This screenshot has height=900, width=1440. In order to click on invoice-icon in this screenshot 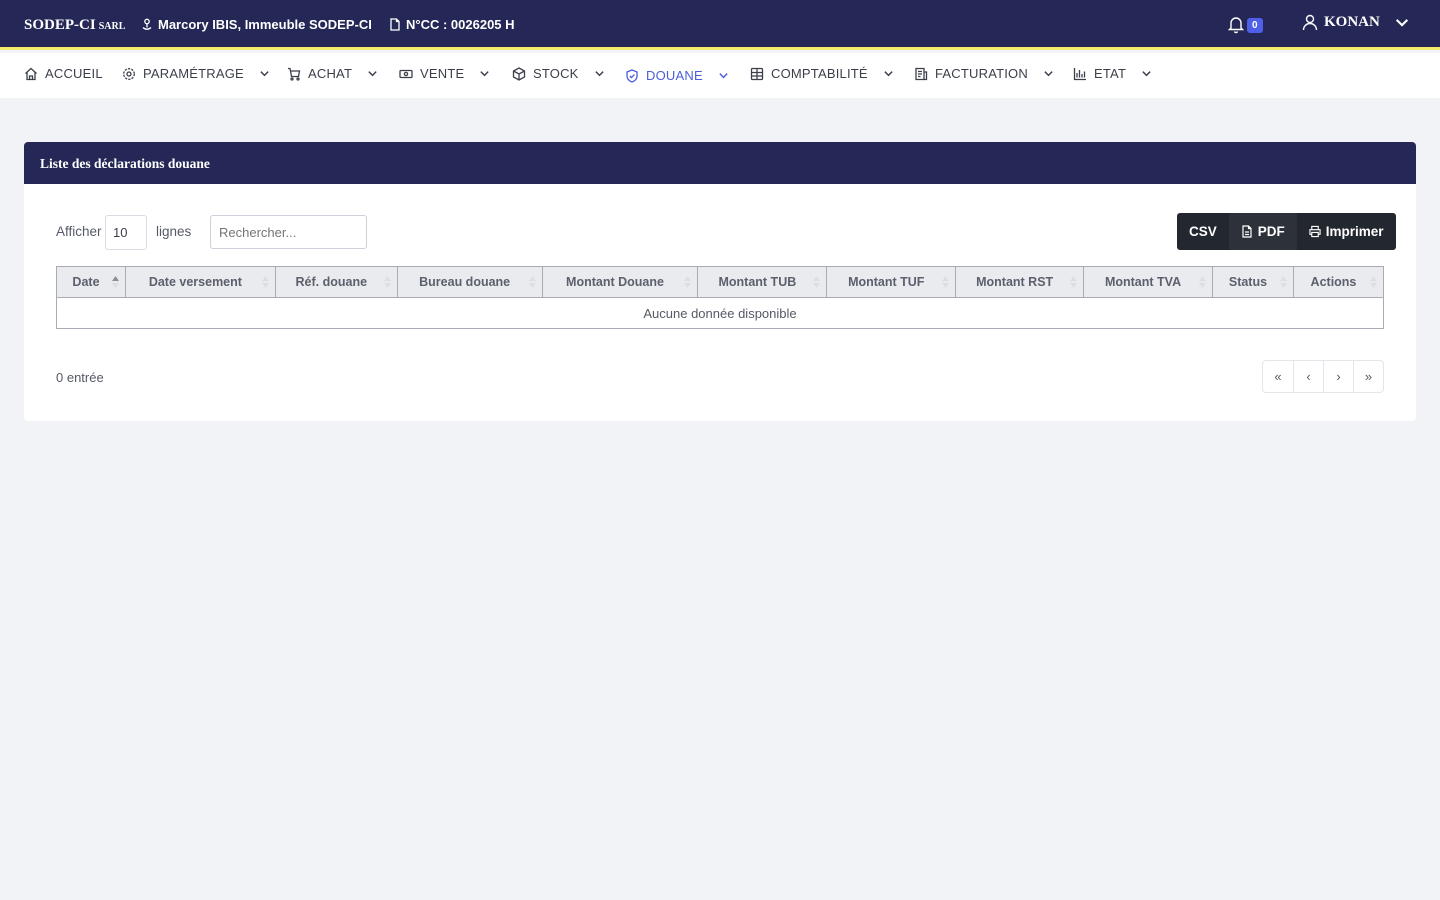, I will do `click(921, 73)`.